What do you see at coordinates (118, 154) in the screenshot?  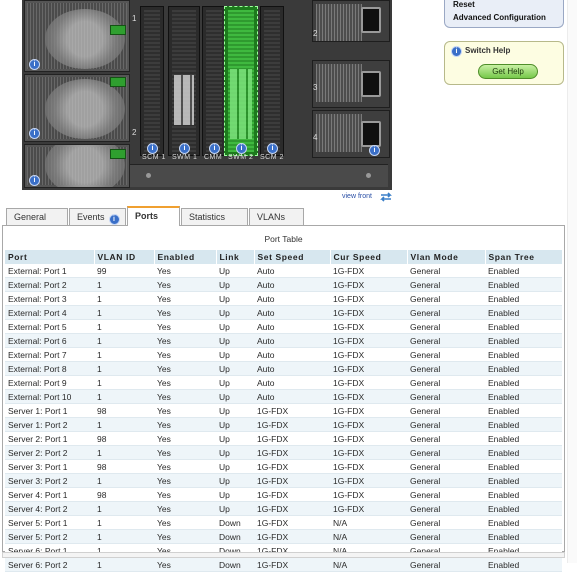 I see `fan-lever` at bounding box center [118, 154].